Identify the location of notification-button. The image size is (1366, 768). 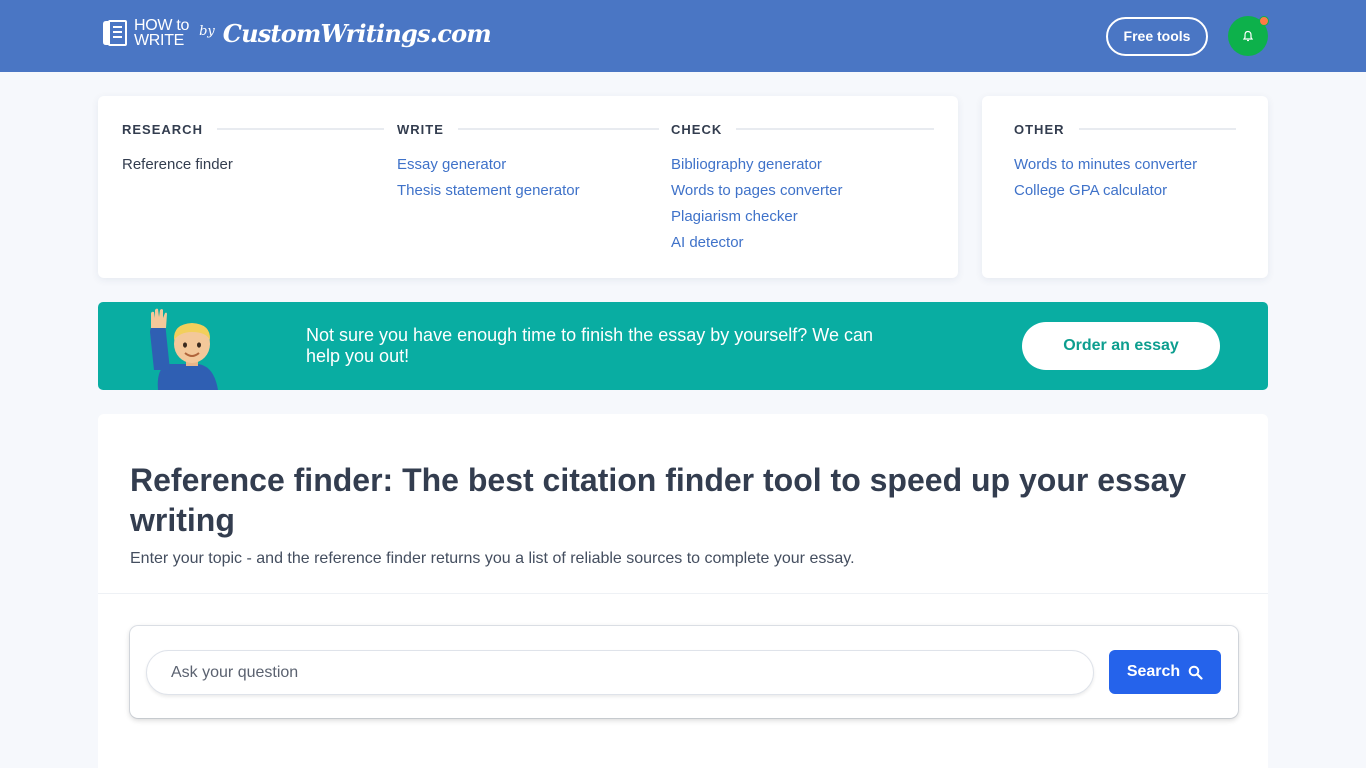
(1248, 36).